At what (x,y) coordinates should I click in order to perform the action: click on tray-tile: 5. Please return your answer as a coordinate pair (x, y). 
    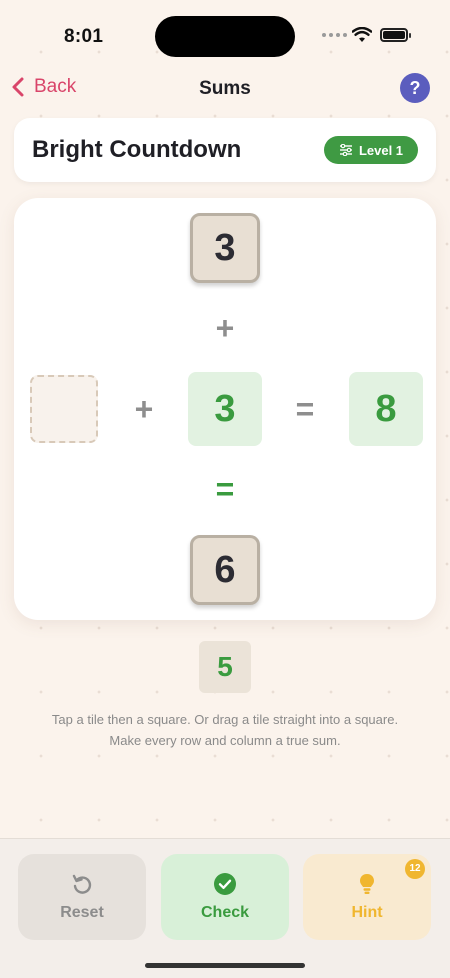
    Looking at the image, I should click on (225, 667).